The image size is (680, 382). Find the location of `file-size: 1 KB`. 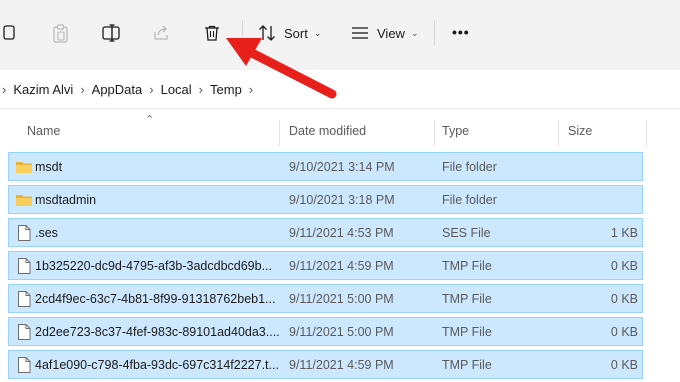

file-size: 1 KB is located at coordinates (624, 233).